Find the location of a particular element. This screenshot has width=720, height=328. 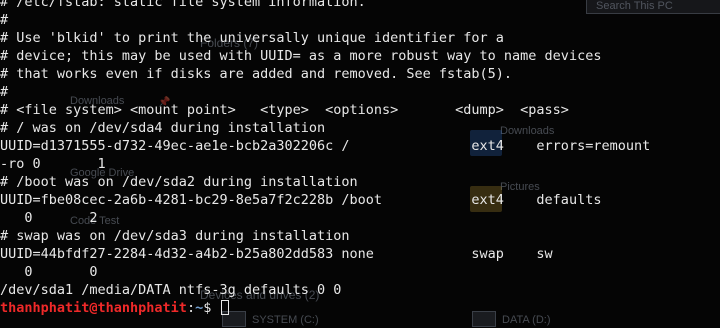

prompt-symbol: $ is located at coordinates (211, 308).